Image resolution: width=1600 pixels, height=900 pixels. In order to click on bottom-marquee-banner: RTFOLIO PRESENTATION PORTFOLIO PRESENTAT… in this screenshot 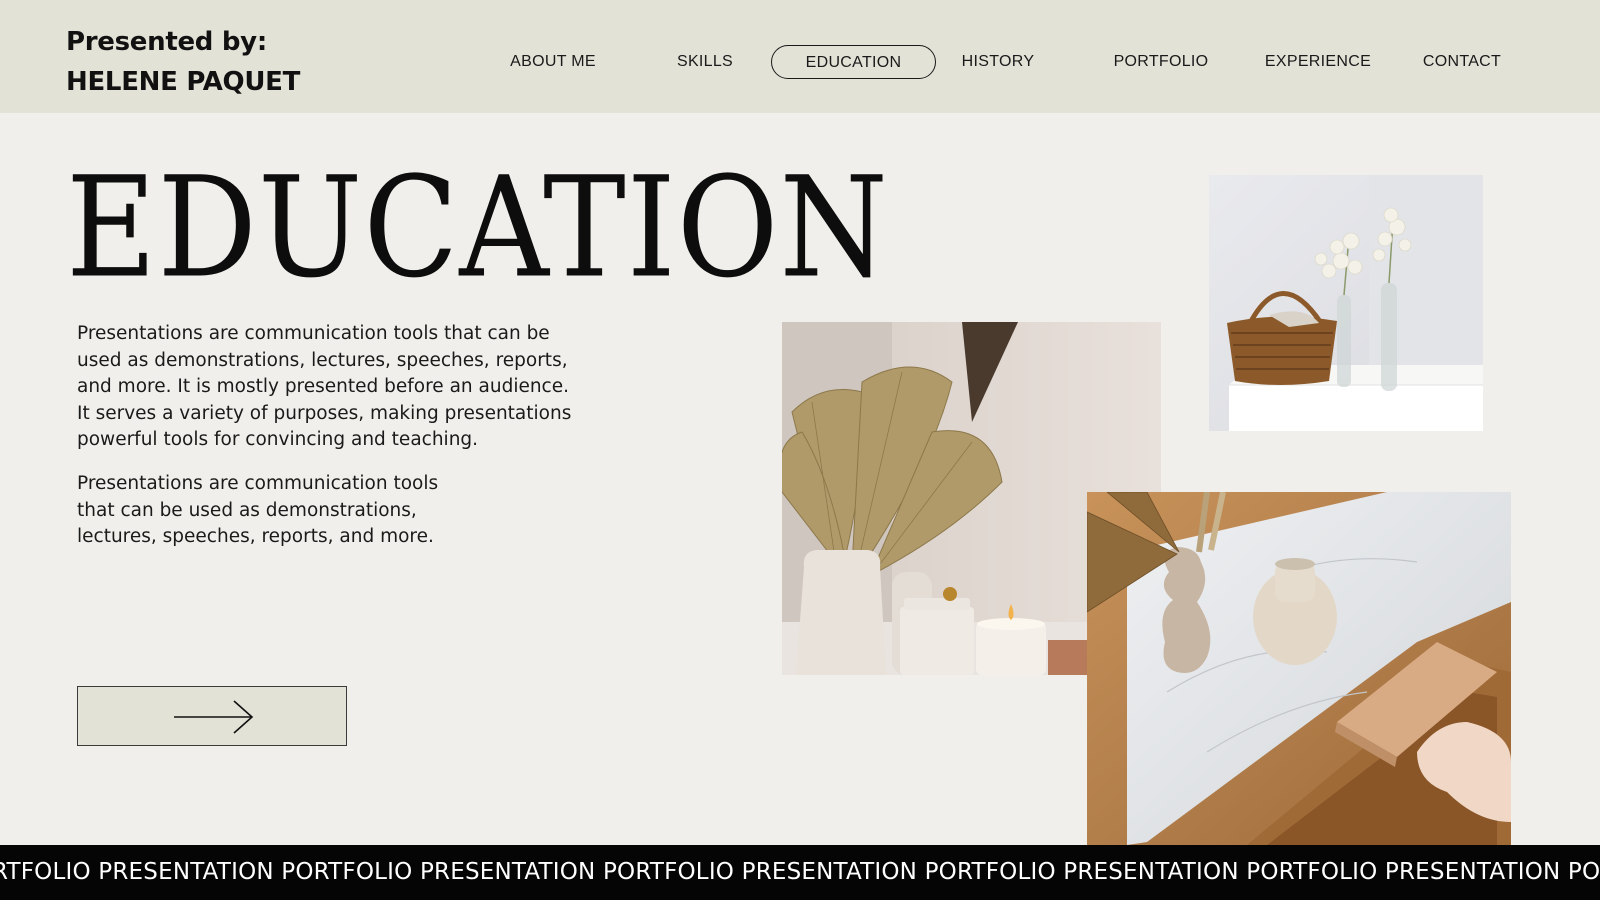, I will do `click(800, 872)`.